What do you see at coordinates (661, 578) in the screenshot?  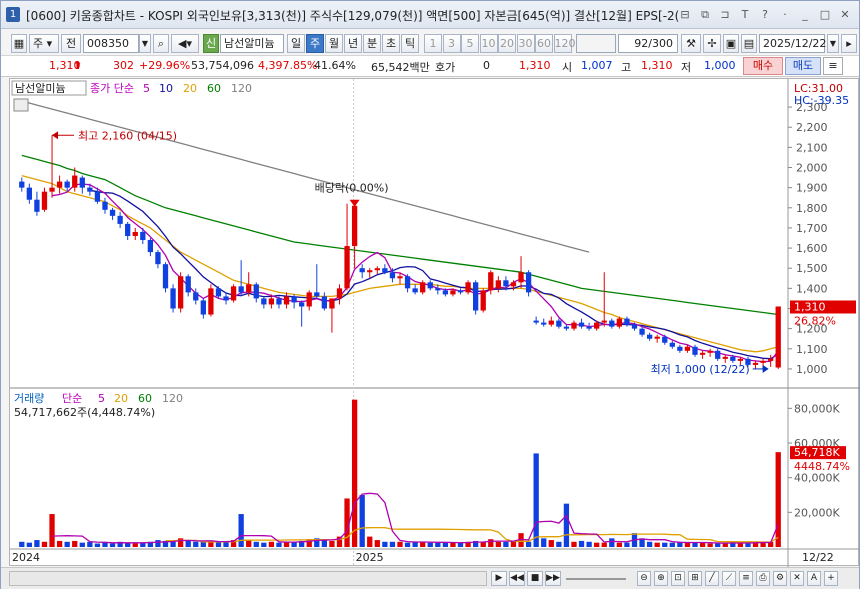 I see `zoom-in-icon: ⊕` at bounding box center [661, 578].